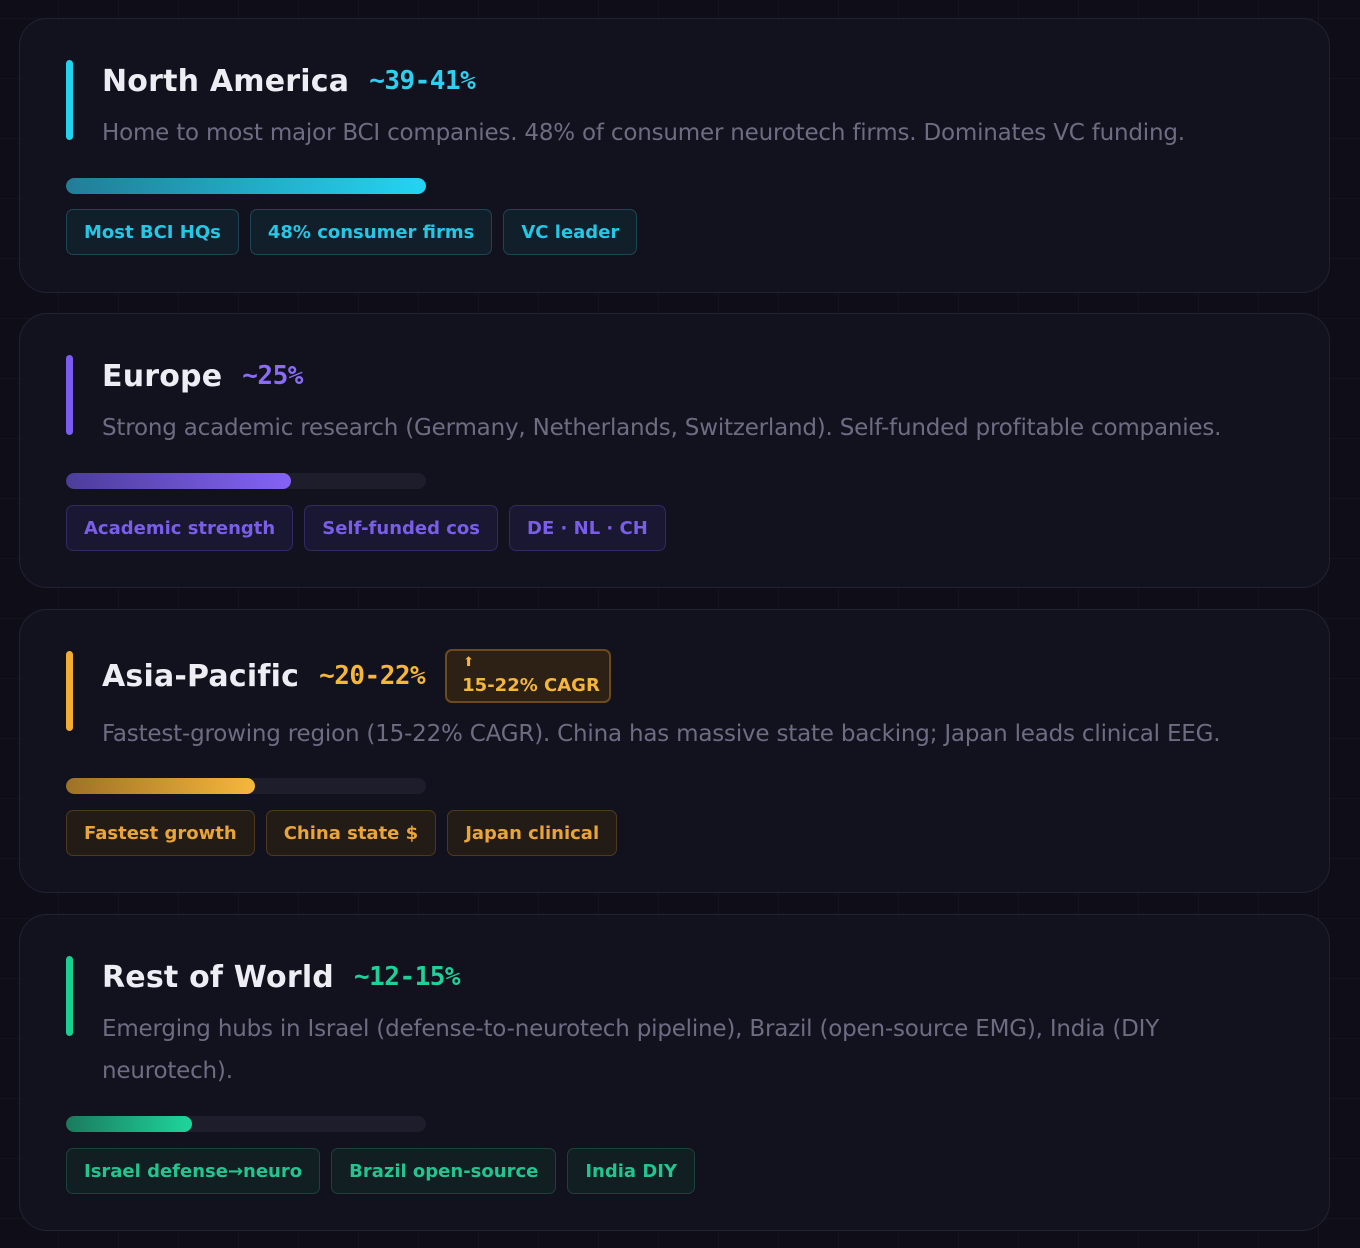 This screenshot has width=1360, height=1248. What do you see at coordinates (371, 232) in the screenshot?
I see `tag: 48% consumer firms` at bounding box center [371, 232].